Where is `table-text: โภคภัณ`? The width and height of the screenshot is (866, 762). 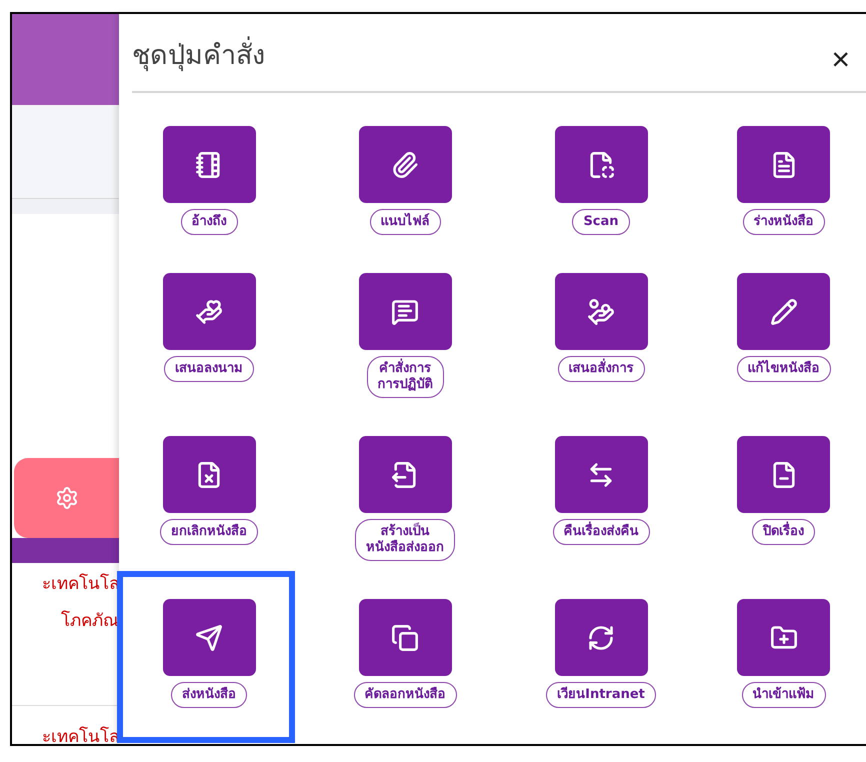
table-text: โภคภัณ is located at coordinates (89, 621).